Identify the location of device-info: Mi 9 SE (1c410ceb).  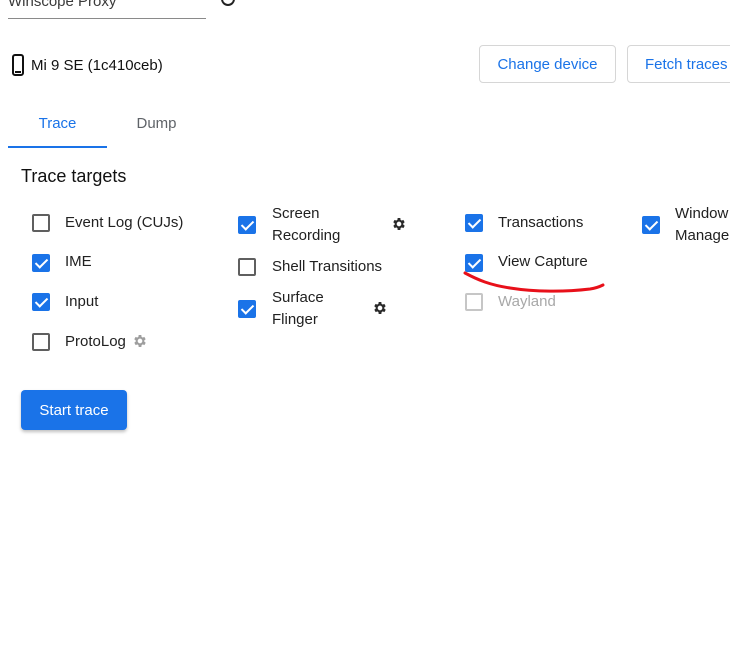
(87, 65).